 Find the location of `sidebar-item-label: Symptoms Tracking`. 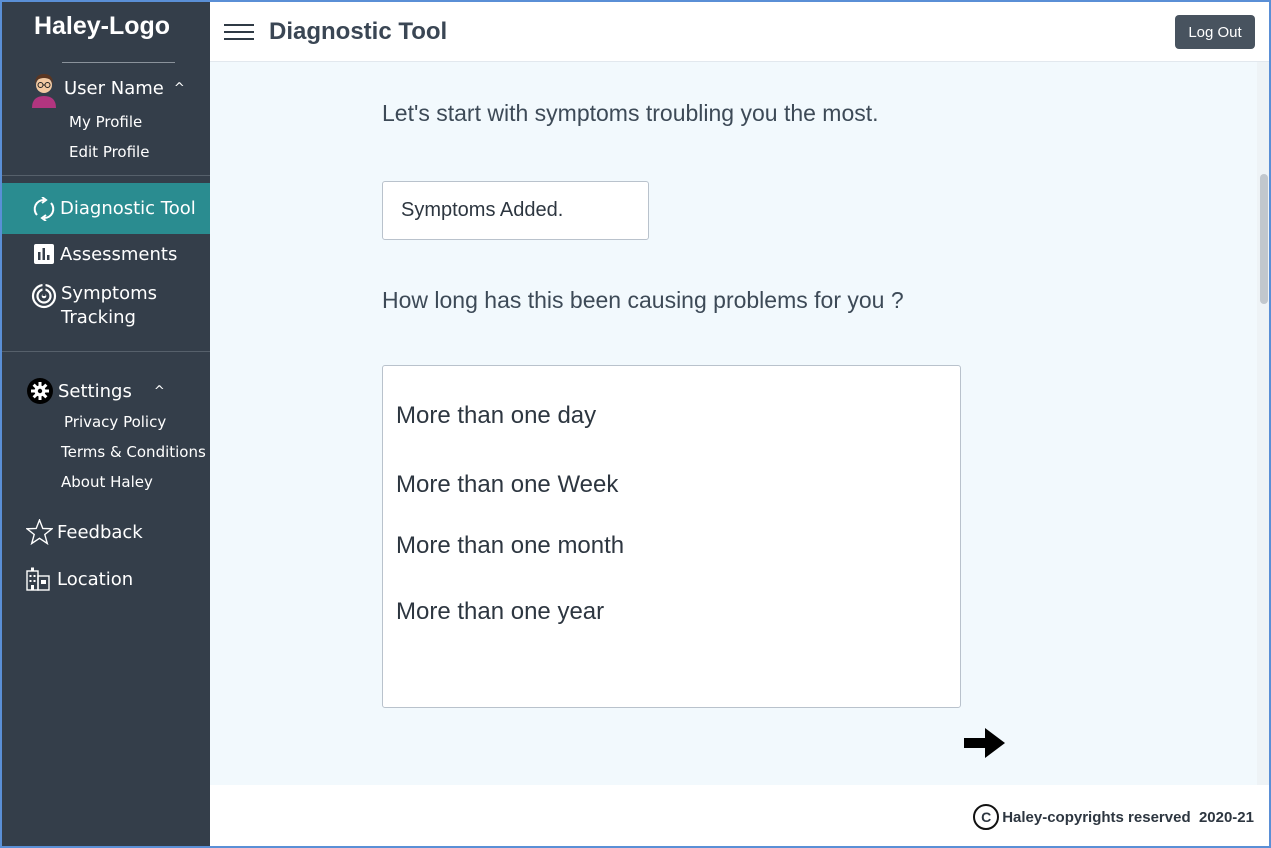

sidebar-item-label: Symptoms Tracking is located at coordinates (109, 306).